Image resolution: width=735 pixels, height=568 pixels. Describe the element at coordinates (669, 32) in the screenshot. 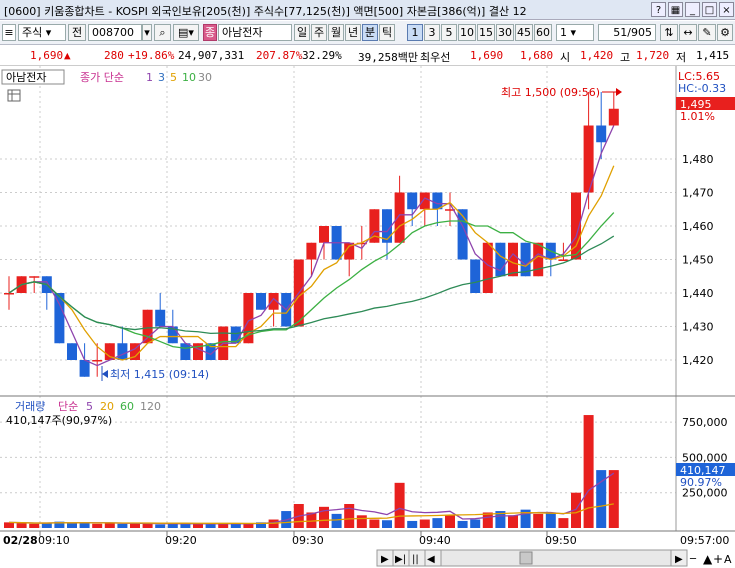

I see `indicator-icon: ⇅` at that location.